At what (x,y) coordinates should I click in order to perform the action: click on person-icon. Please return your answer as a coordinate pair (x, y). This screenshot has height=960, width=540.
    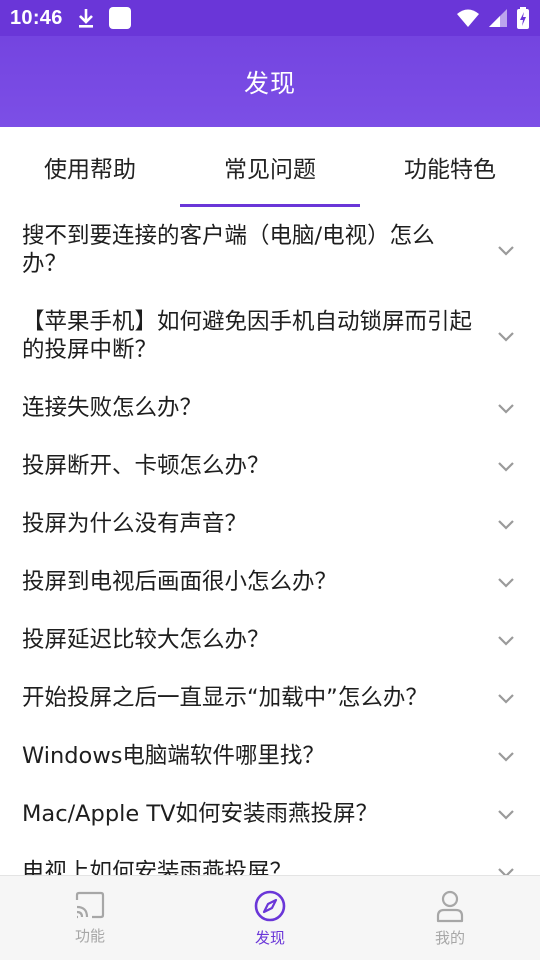
    Looking at the image, I should click on (450, 906).